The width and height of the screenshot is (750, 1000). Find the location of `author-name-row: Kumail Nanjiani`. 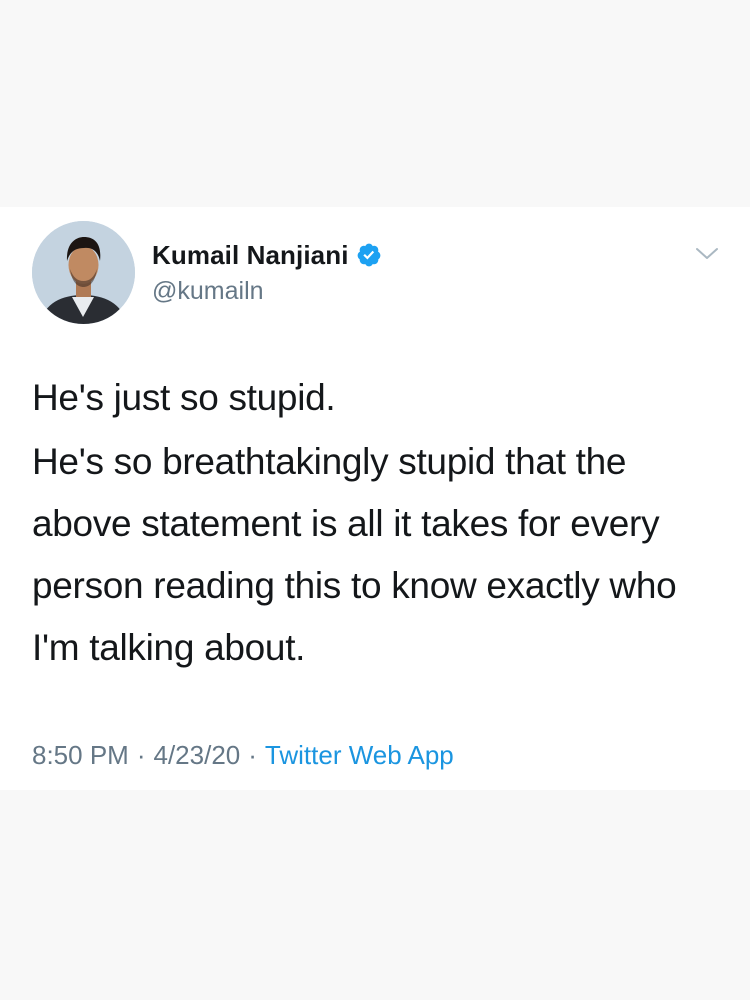

author-name-row: Kumail Nanjiani is located at coordinates (267, 255).